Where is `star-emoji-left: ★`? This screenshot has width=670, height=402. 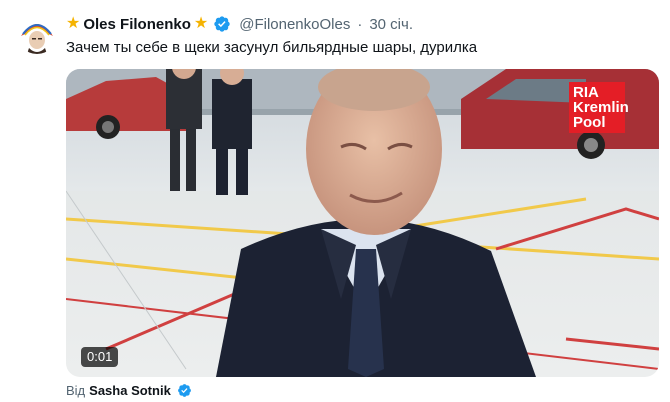 star-emoji-left: ★ is located at coordinates (73, 23).